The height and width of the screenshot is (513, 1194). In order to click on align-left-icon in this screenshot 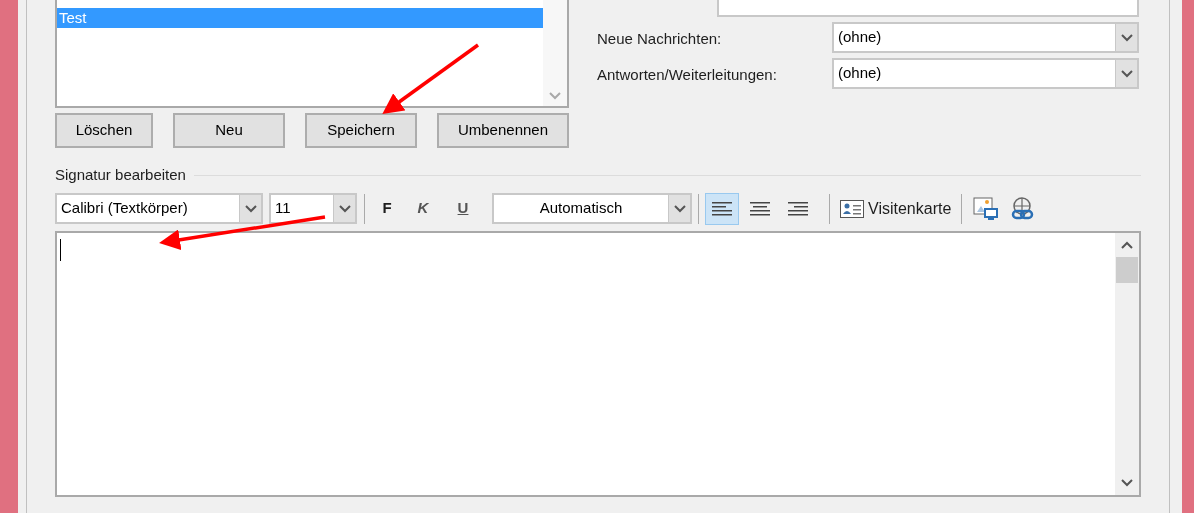, I will do `click(722, 208)`.